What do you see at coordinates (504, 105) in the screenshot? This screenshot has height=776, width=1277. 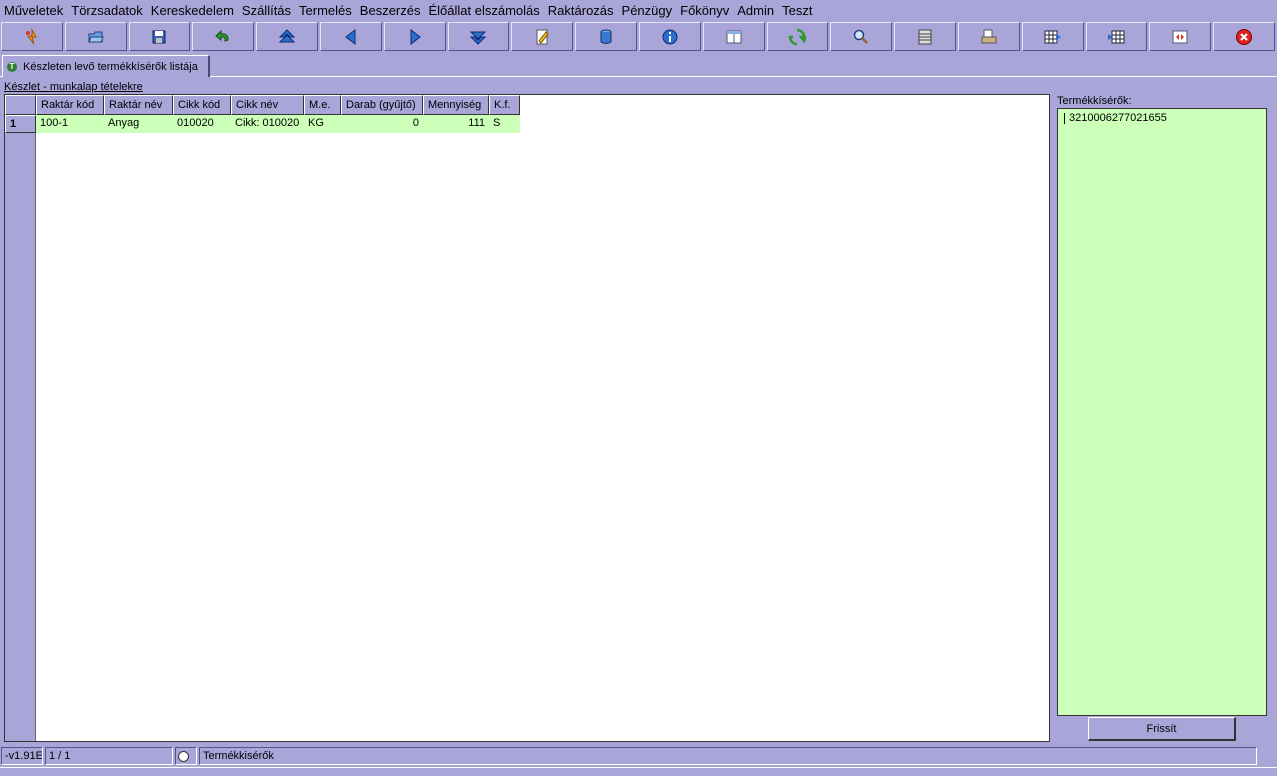 I see `column-header-kf: K.f.` at bounding box center [504, 105].